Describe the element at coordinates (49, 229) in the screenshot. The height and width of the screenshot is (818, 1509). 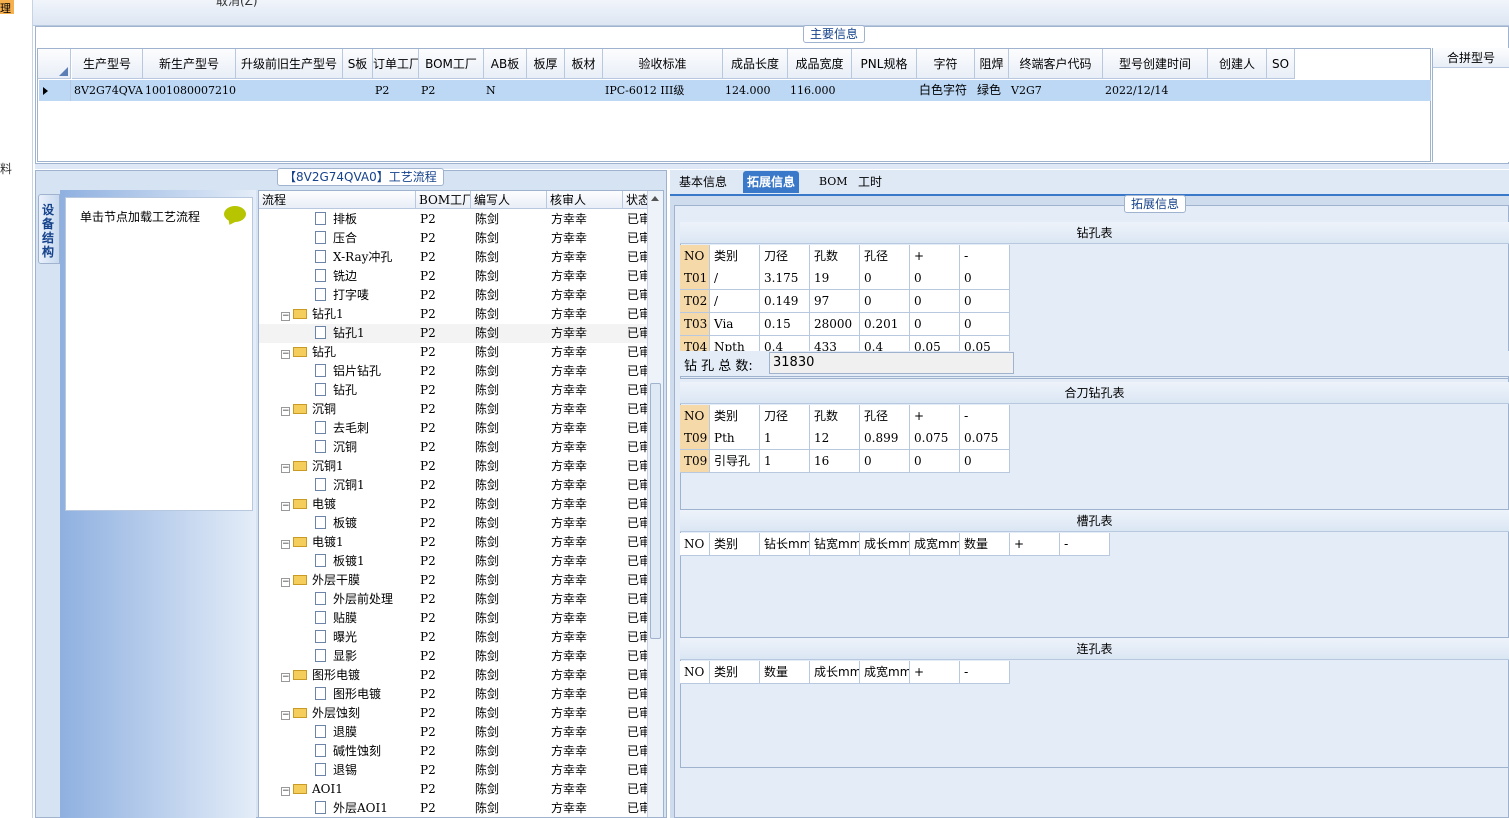
I see `equipment-structure-tab: 设备结构` at that location.